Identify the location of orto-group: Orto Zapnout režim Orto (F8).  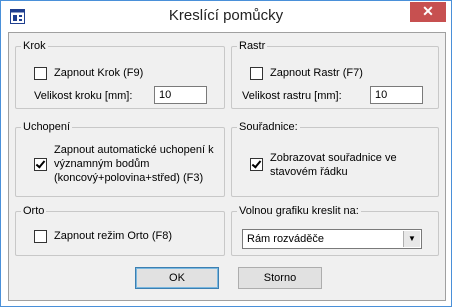
(120, 230).